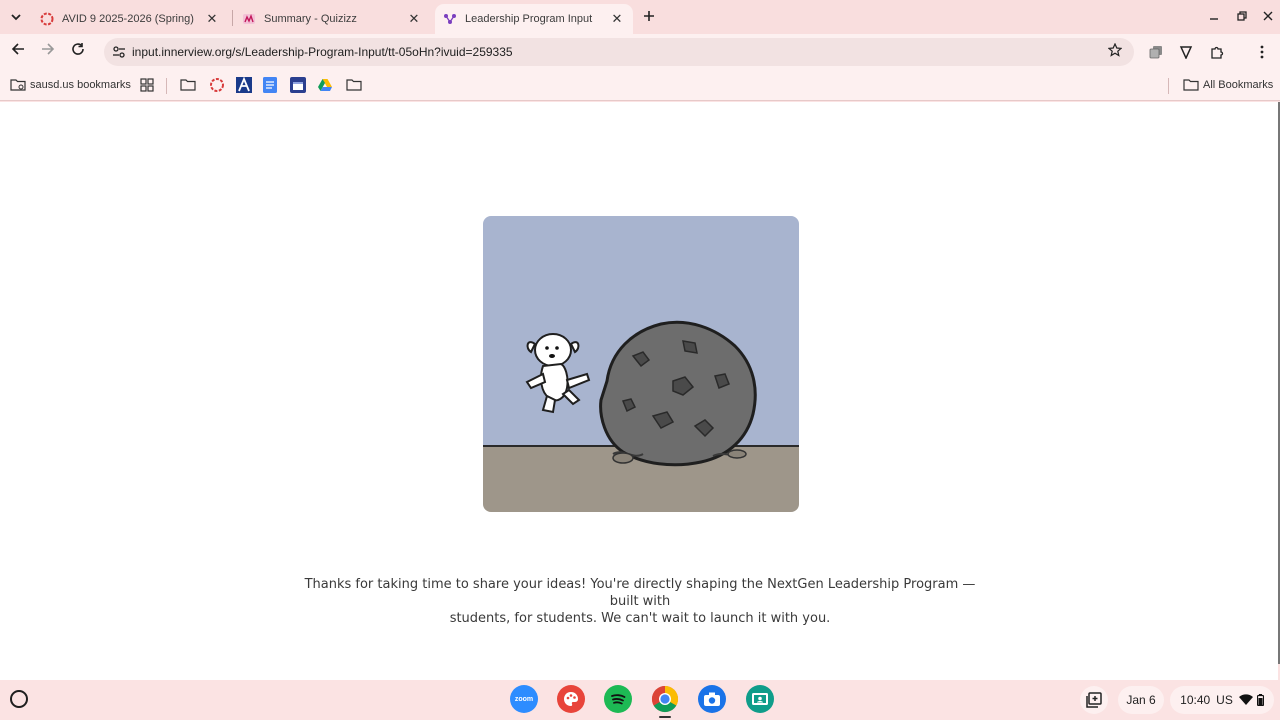 The width and height of the screenshot is (1280, 720). Describe the element at coordinates (18, 85) in the screenshot. I see `managed-folder-icon` at that location.